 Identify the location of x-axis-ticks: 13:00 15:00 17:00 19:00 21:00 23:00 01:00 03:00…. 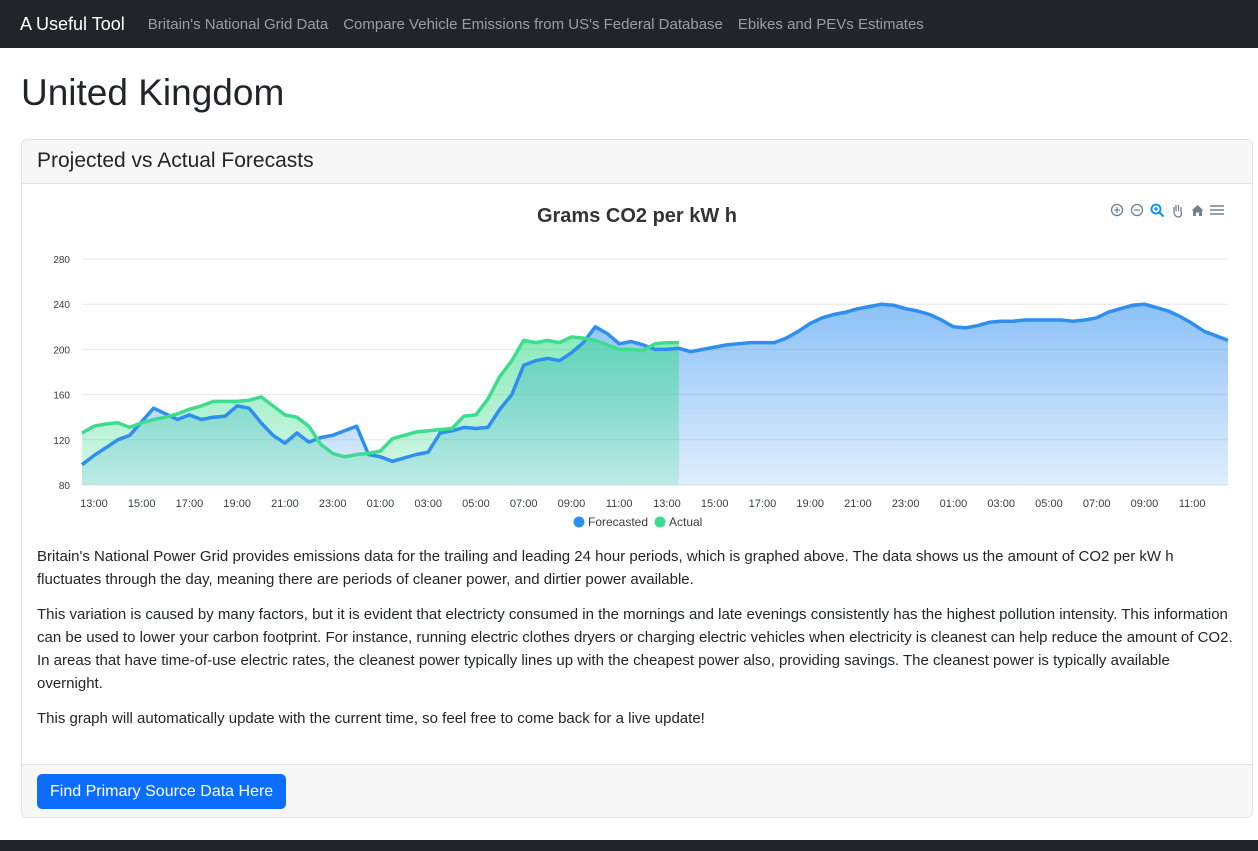
(642, 504).